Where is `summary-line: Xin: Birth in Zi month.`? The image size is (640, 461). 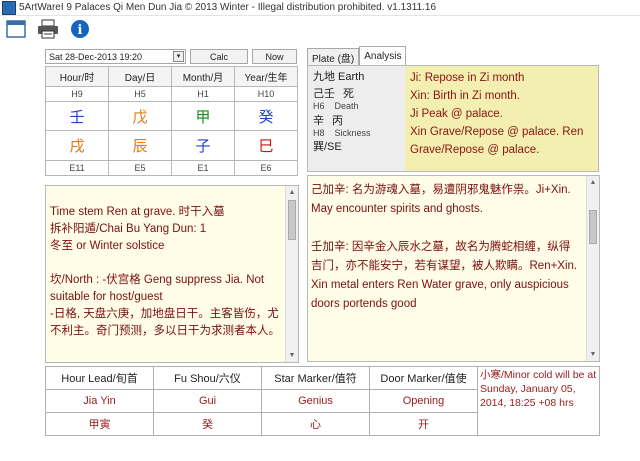 summary-line: Xin: Birth in Zi month. is located at coordinates (465, 96).